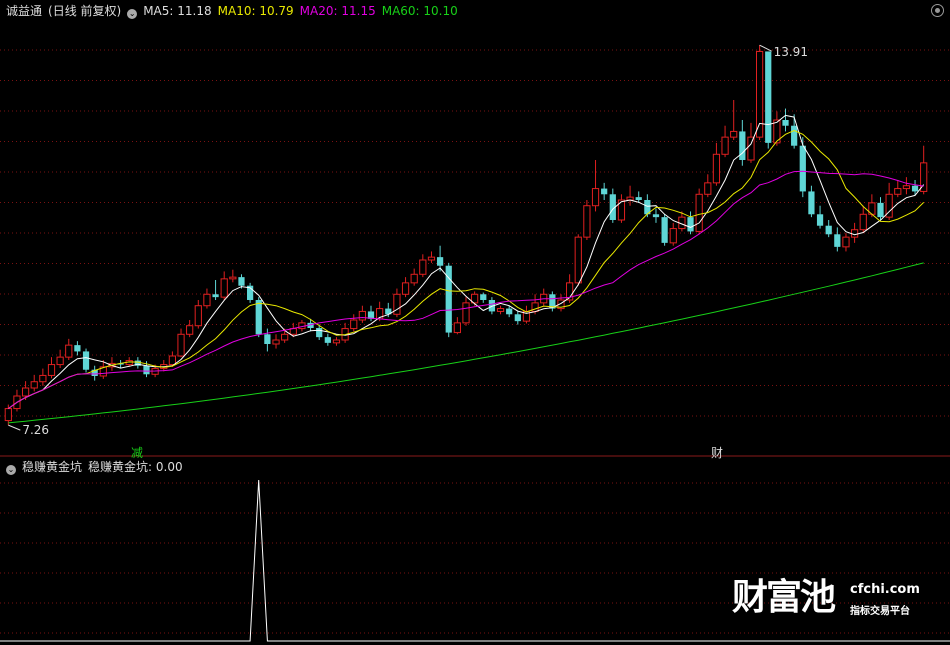 Image resolution: width=950 pixels, height=645 pixels. Describe the element at coordinates (132, 14) in the screenshot. I see `dropdown-icon: ⌄` at that location.